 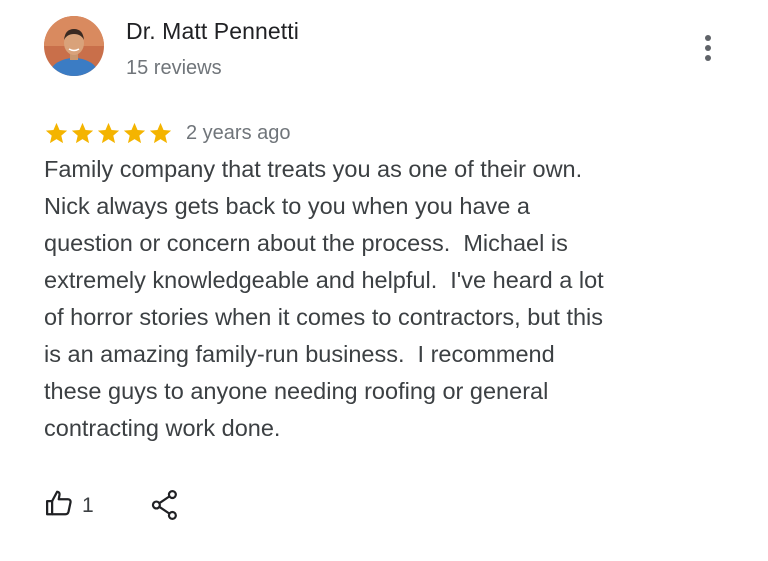 What do you see at coordinates (88, 505) in the screenshot?
I see `like-count: 1` at bounding box center [88, 505].